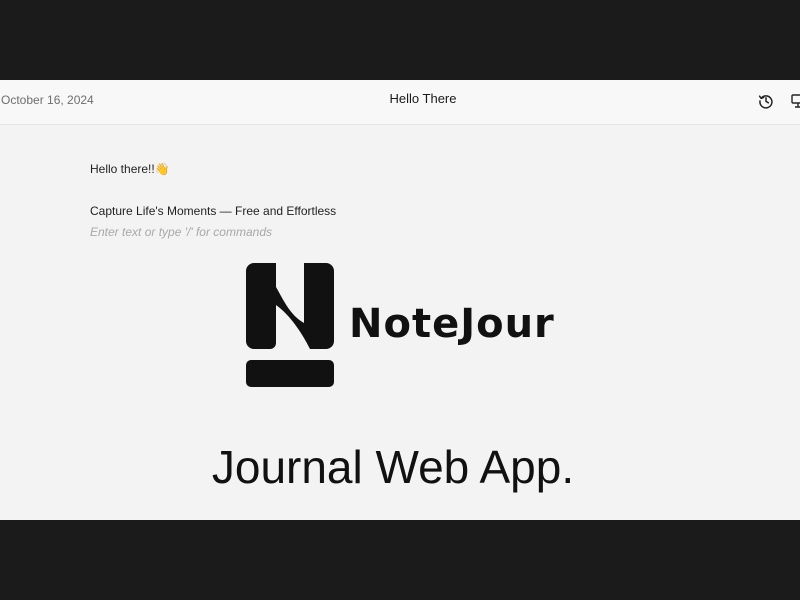  I want to click on app-subtitle: Journal Web App., so click(393, 467).